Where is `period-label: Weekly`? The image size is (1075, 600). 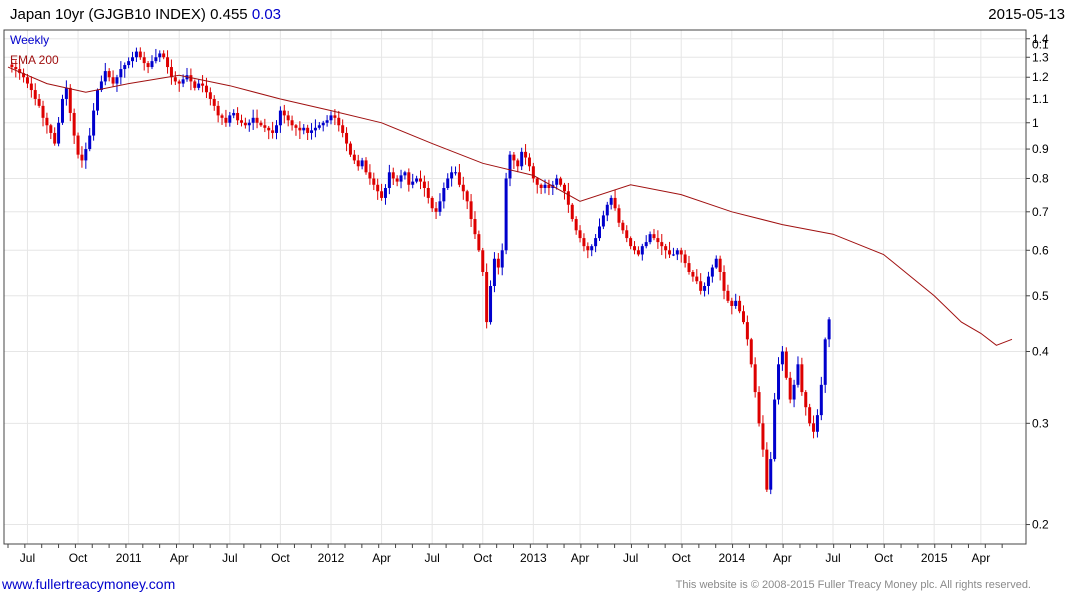 period-label: Weekly is located at coordinates (29, 40).